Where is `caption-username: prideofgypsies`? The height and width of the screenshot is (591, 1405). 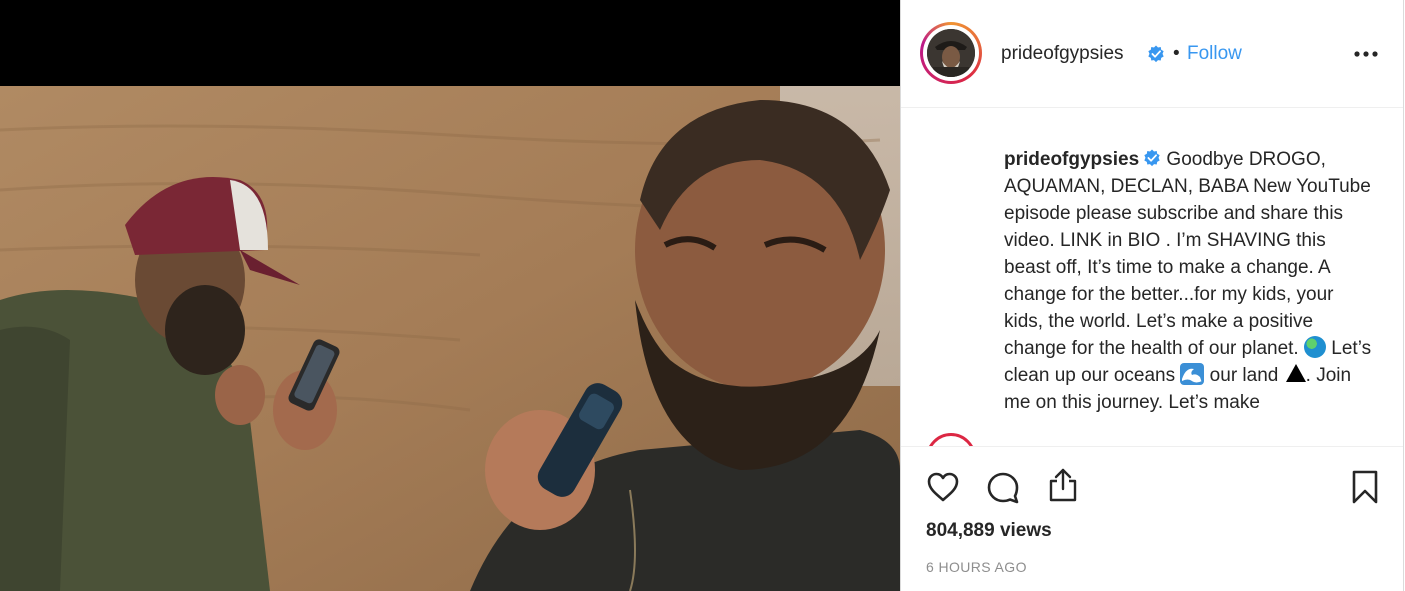 caption-username: prideofgypsies is located at coordinates (1071, 159).